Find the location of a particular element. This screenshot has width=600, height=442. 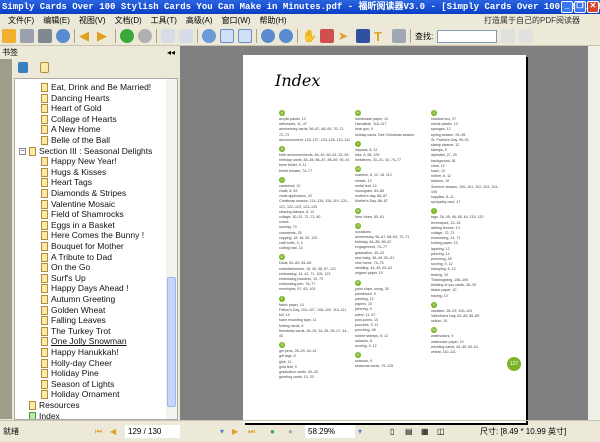

fit-width-icon is located at coordinates (245, 36).